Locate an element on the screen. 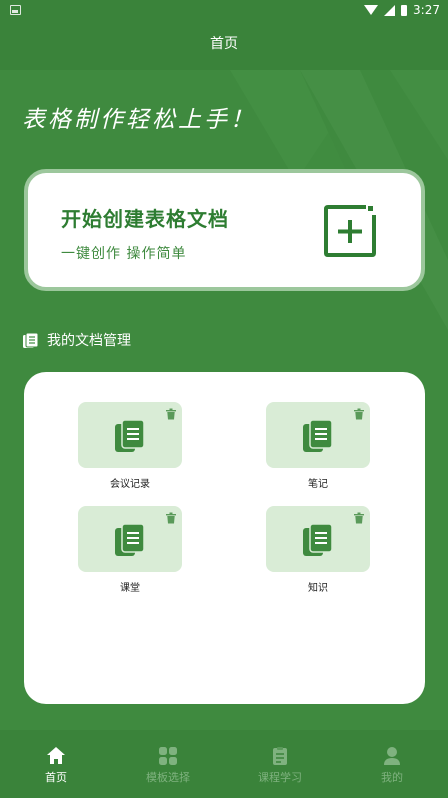  tab-profile: 我的 is located at coordinates (392, 764).